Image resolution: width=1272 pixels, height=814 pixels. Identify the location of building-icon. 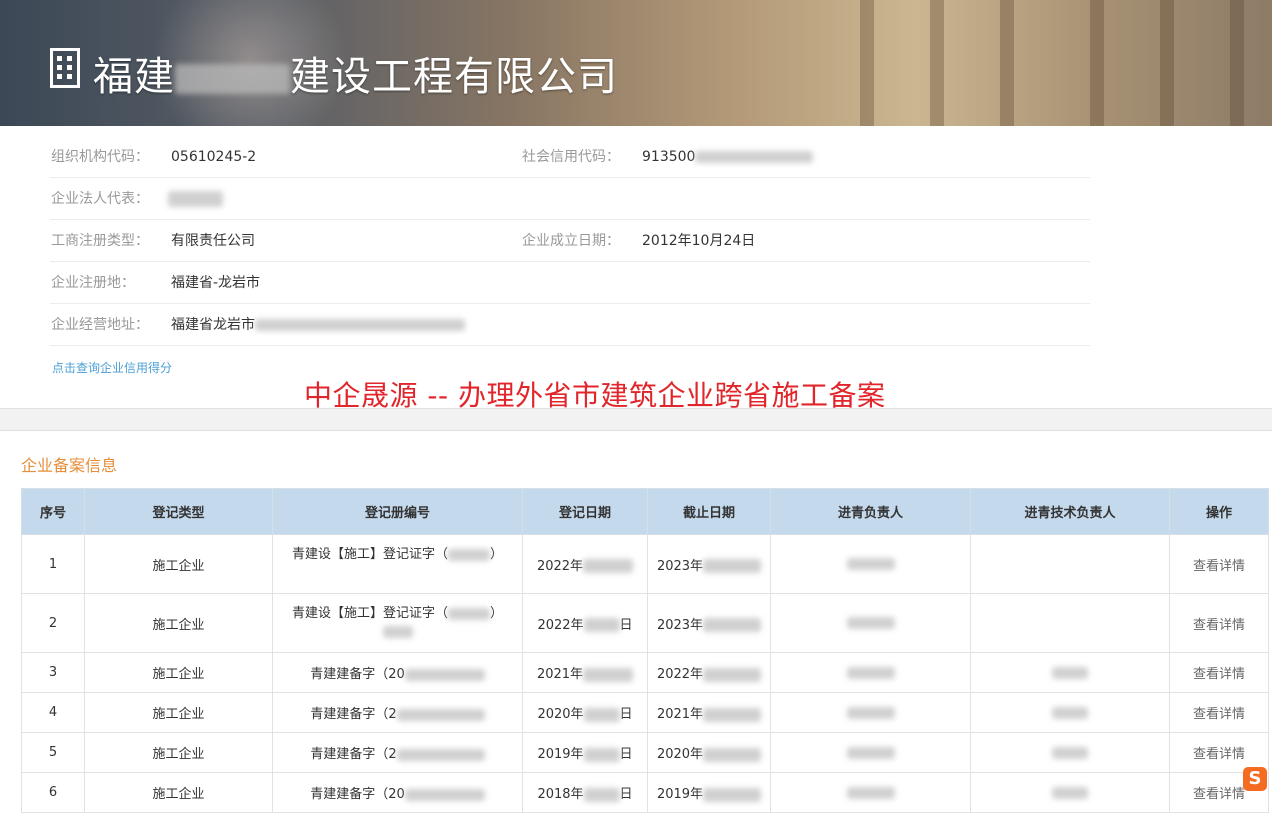
(65, 68).